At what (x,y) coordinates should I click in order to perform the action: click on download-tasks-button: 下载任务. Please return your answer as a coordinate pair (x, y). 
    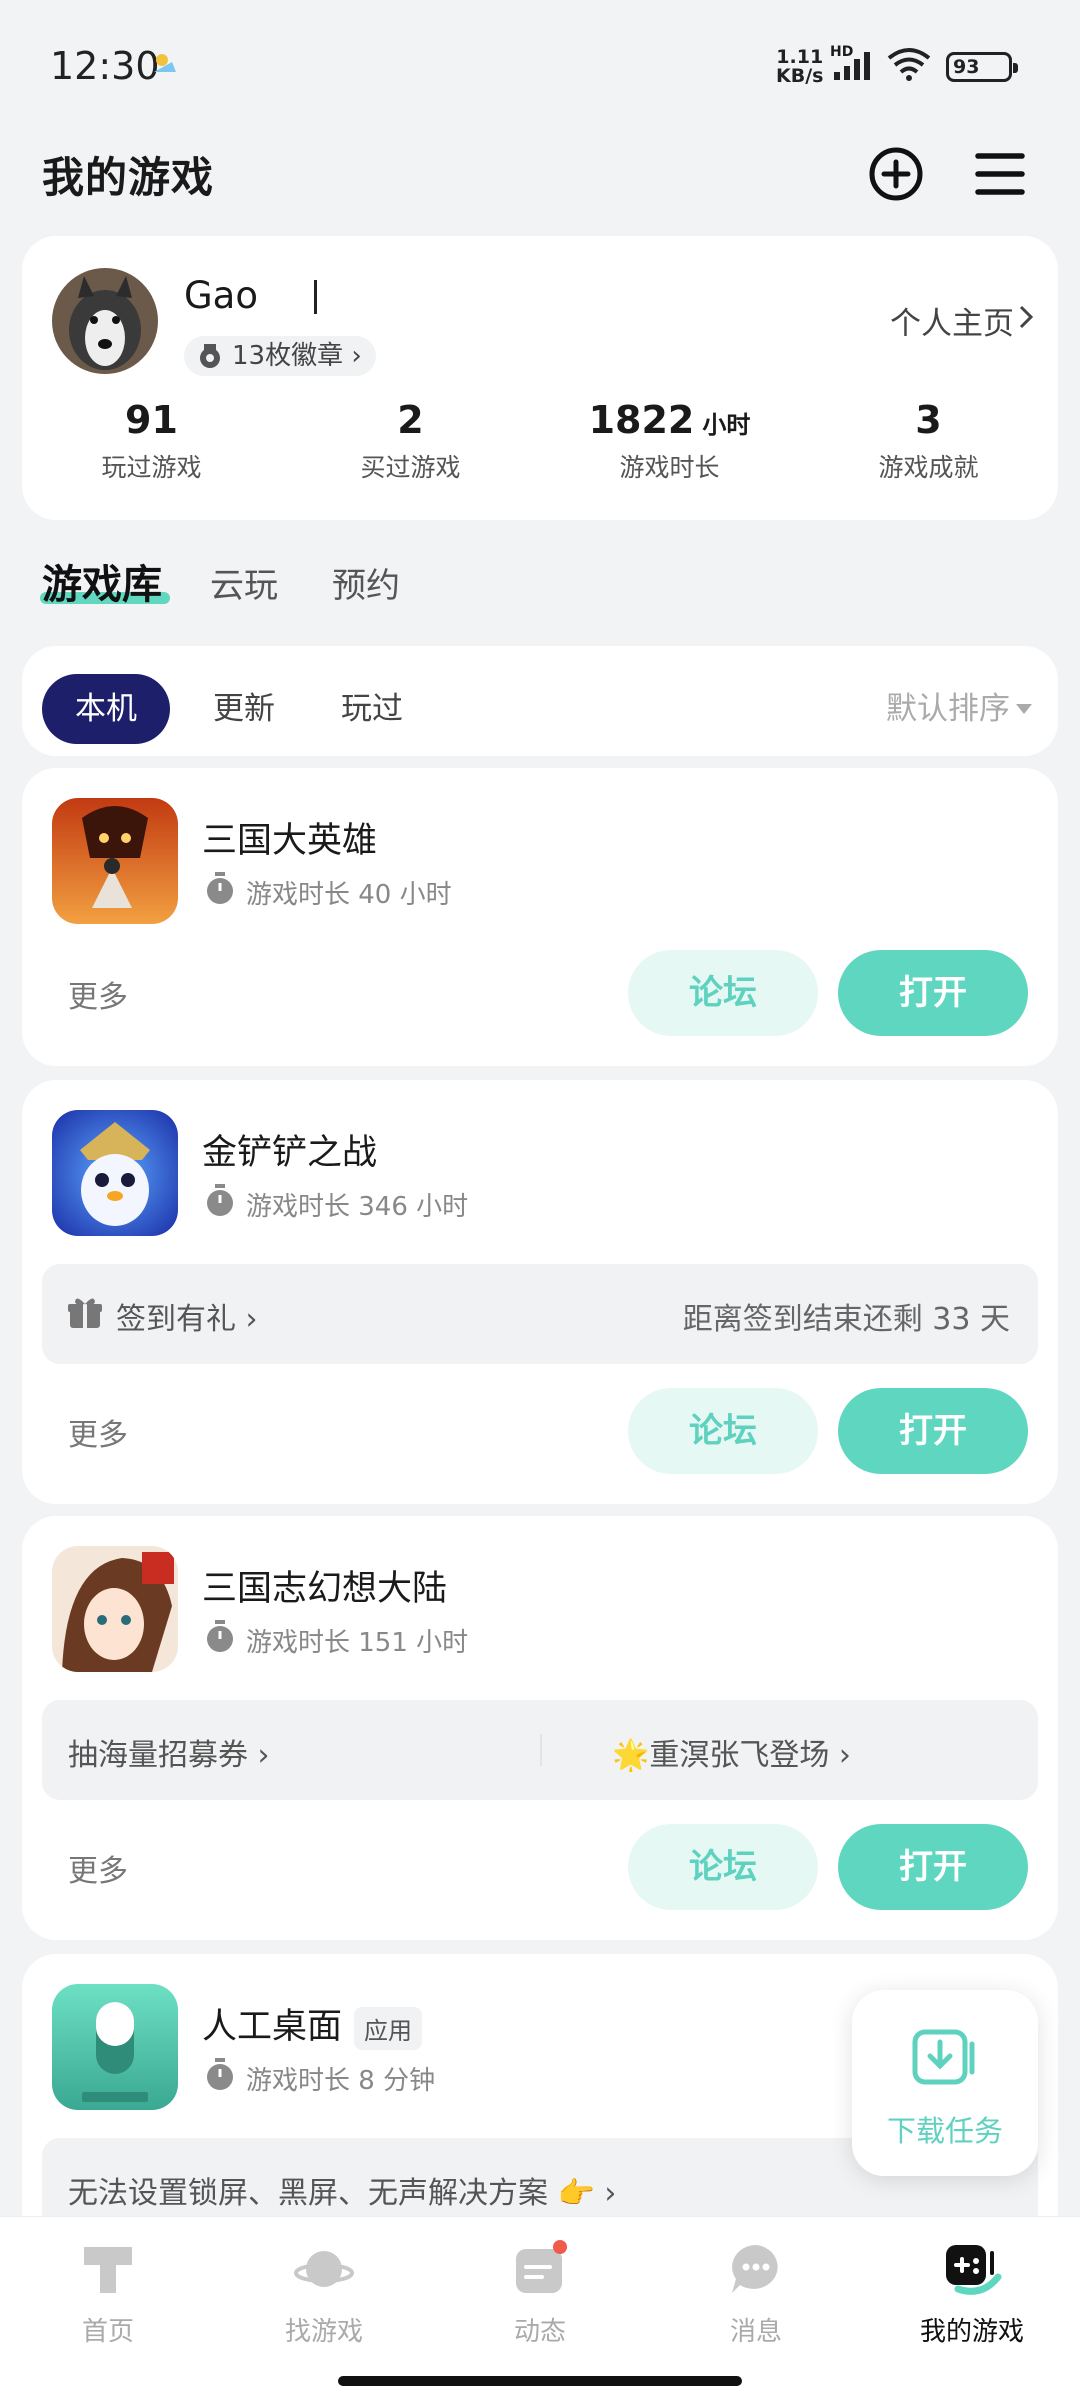
    Looking at the image, I should click on (945, 2083).